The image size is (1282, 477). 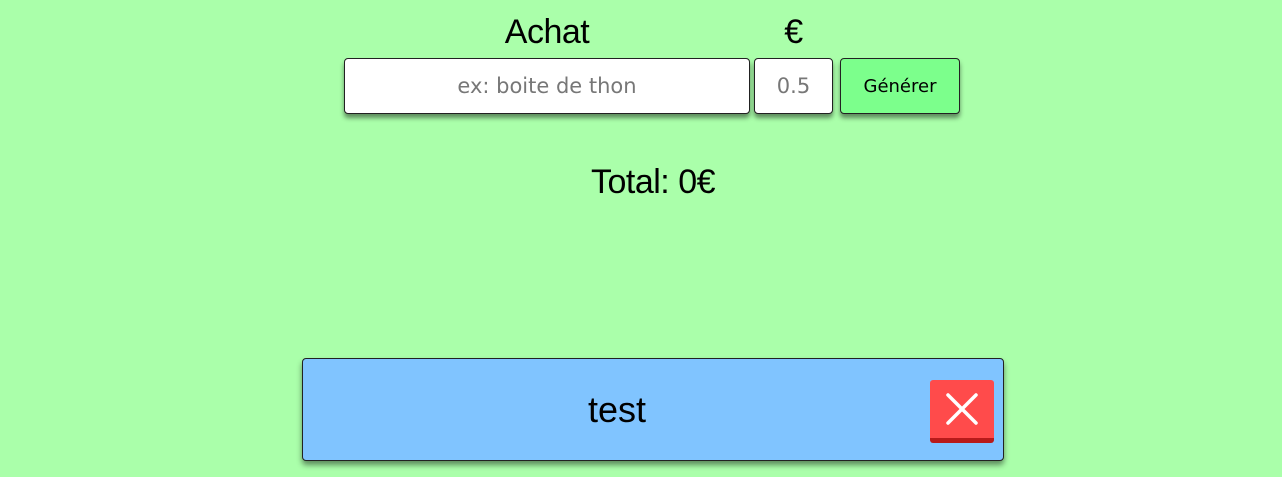 I want to click on list-item: test, so click(x=653, y=409).